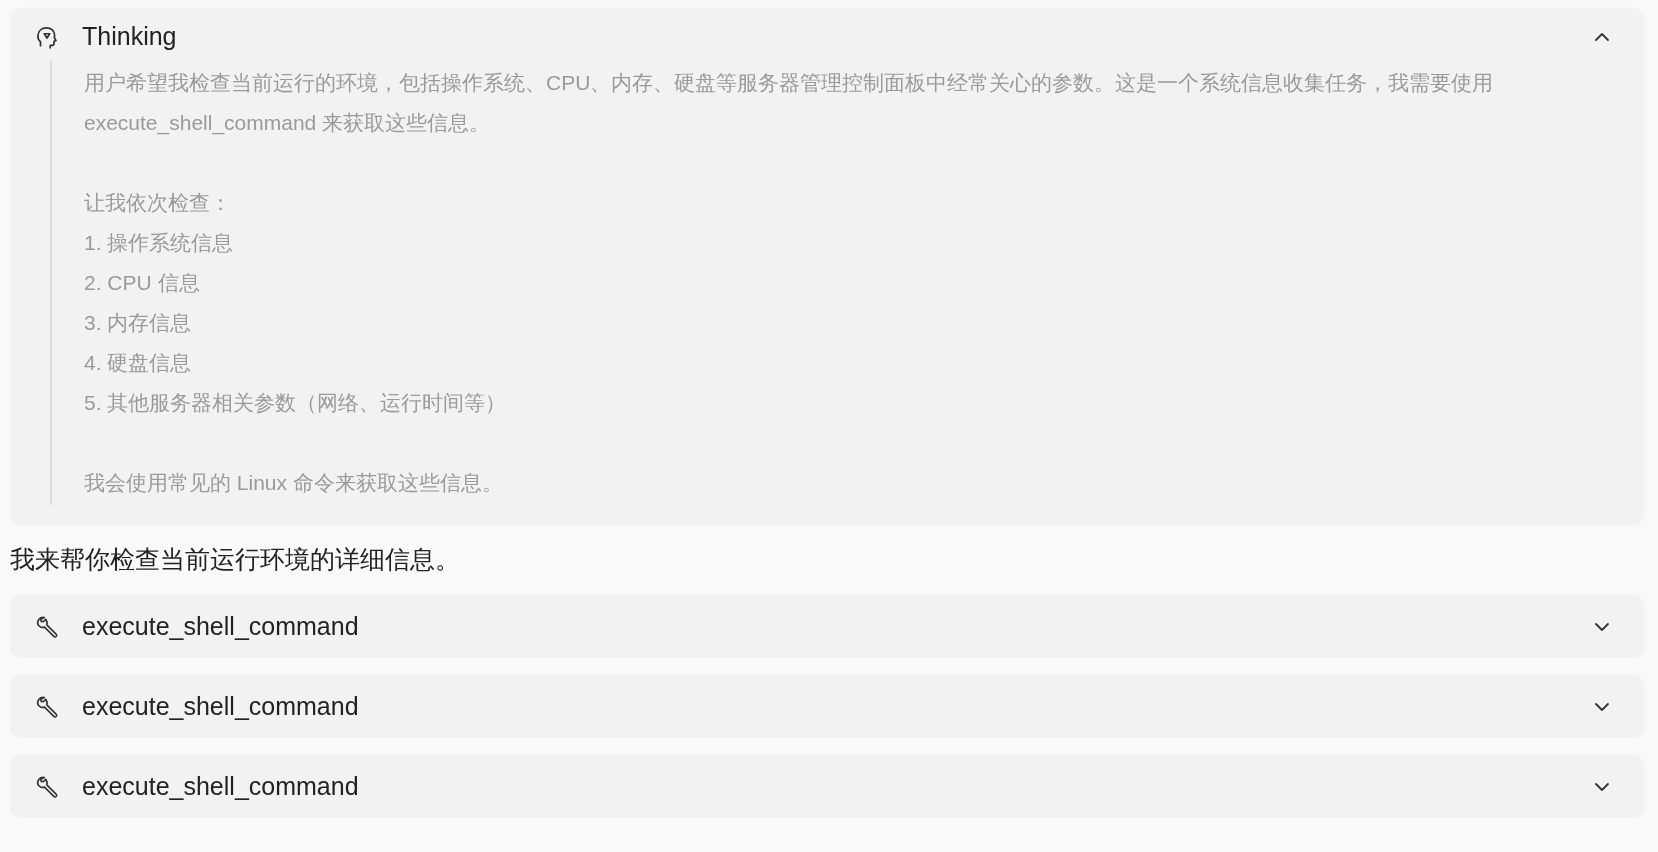  I want to click on list-item: 3. 内存信息, so click(138, 323).